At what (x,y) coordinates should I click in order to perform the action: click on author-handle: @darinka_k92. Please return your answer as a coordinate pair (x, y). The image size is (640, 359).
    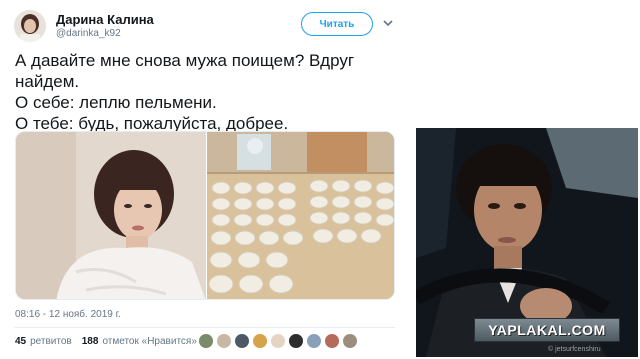
    Looking at the image, I should click on (88, 33).